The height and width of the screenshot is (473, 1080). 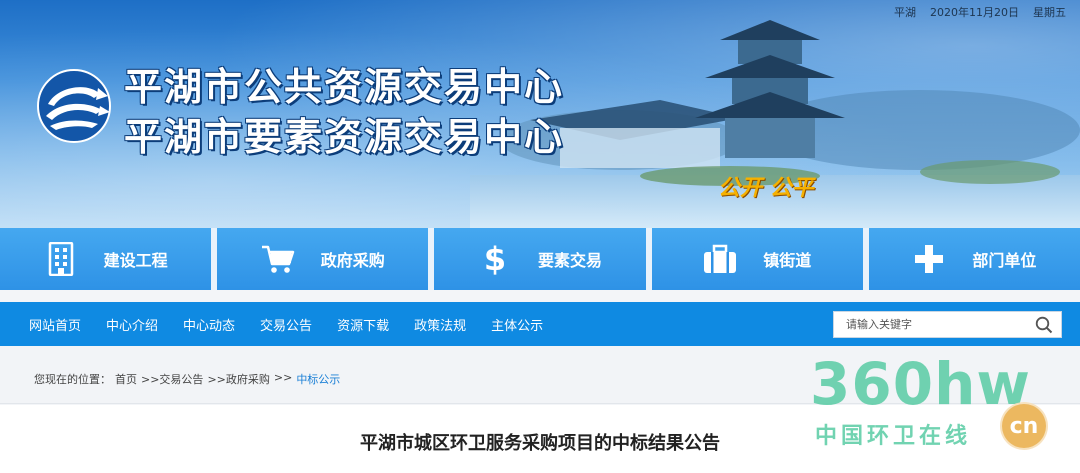 I want to click on search-icon, so click(x=1044, y=324).